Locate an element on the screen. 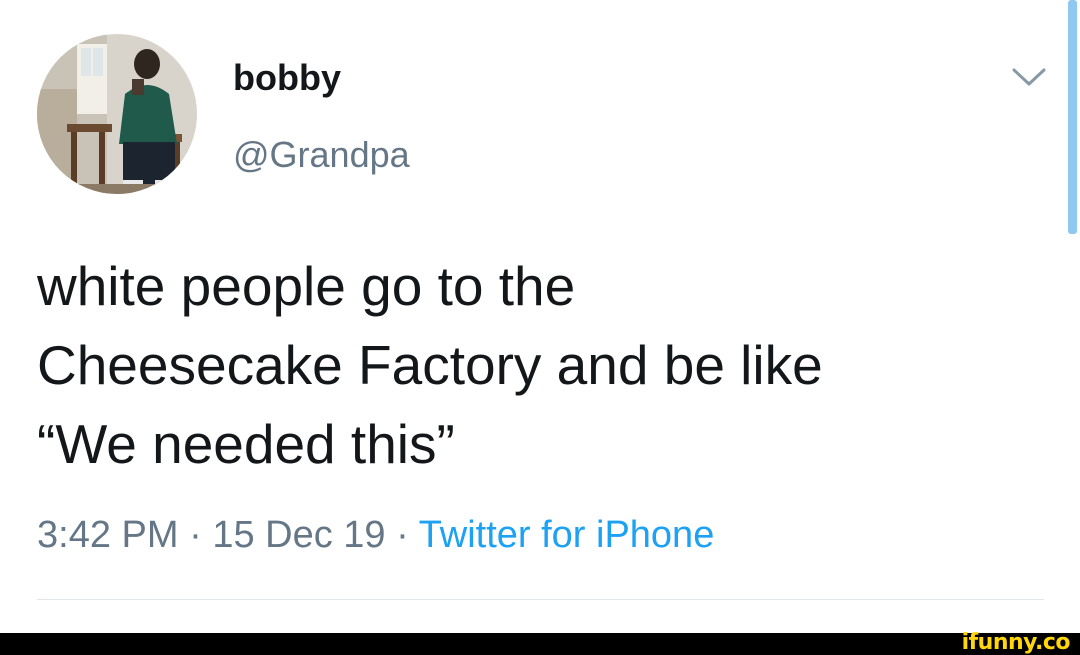  divider is located at coordinates (540, 599).